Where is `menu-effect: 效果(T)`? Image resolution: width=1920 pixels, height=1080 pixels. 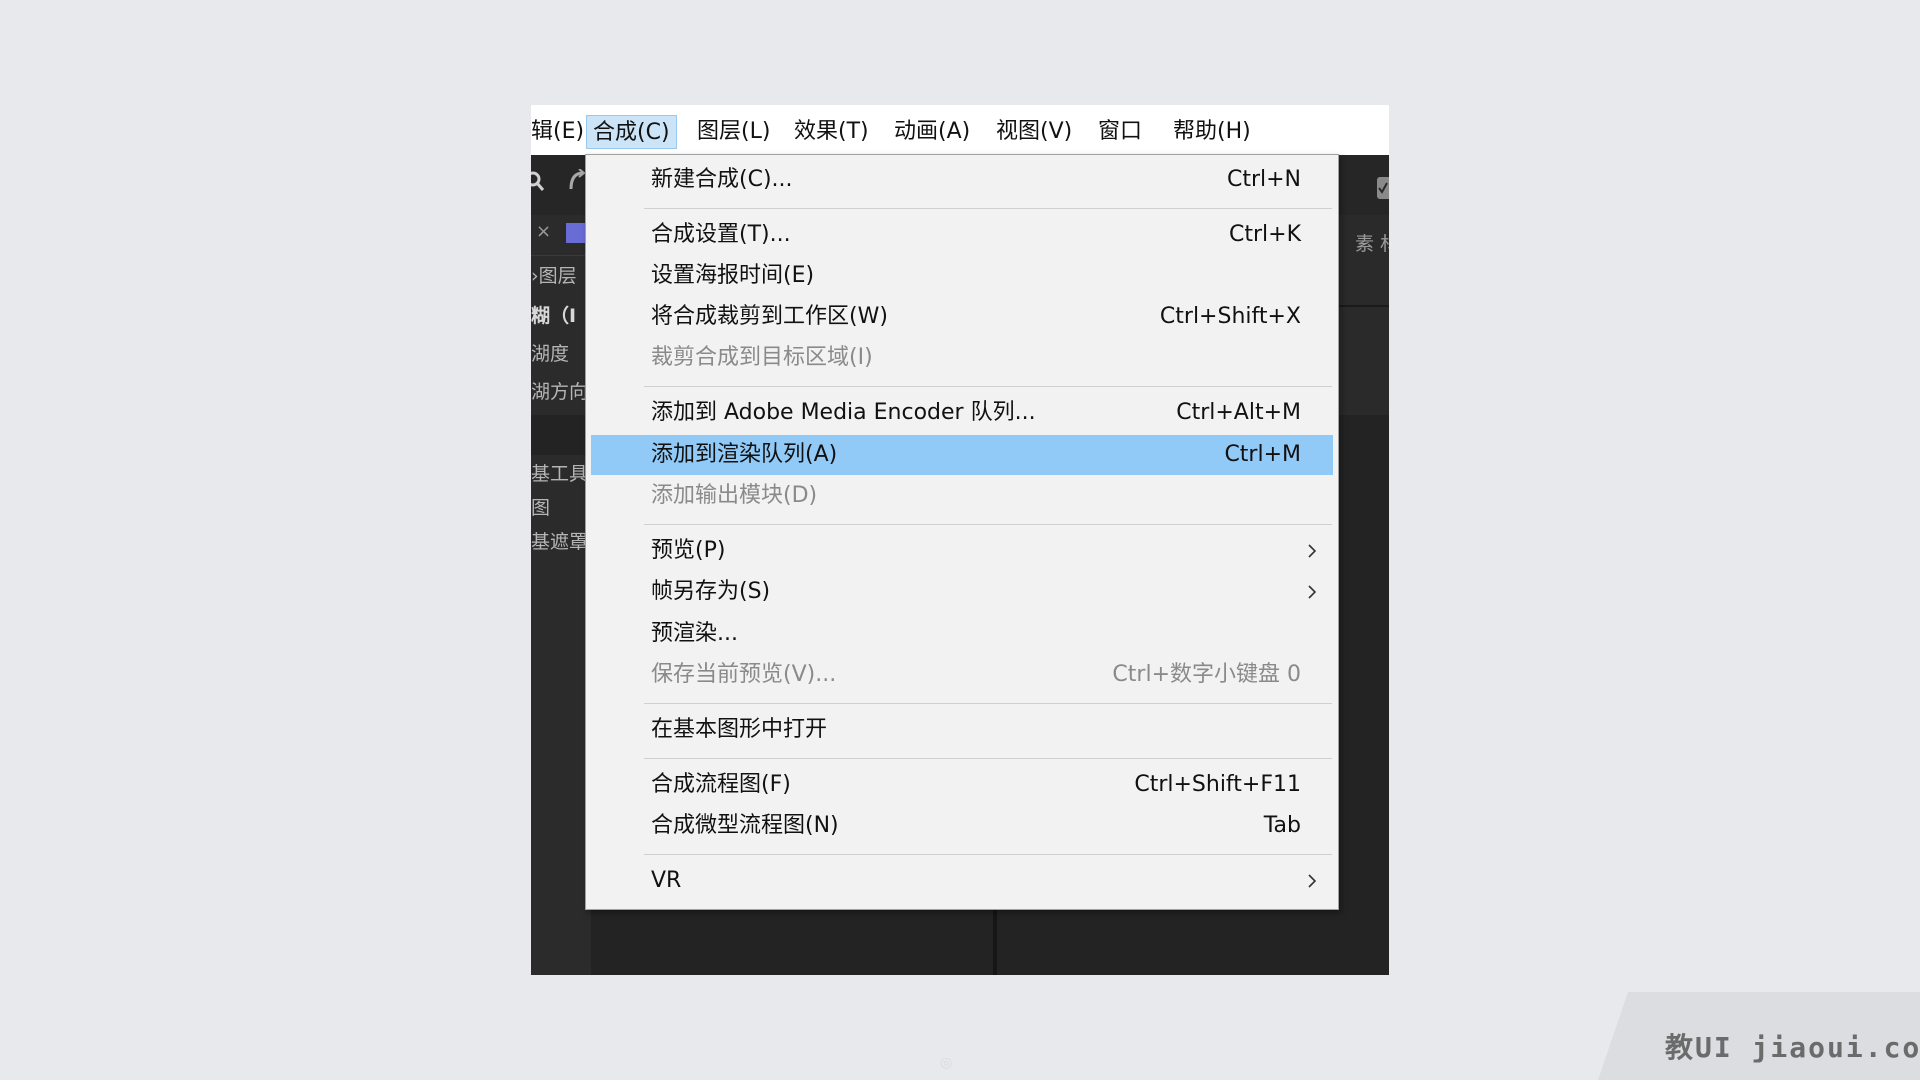 menu-effect: 效果(T) is located at coordinates (831, 132).